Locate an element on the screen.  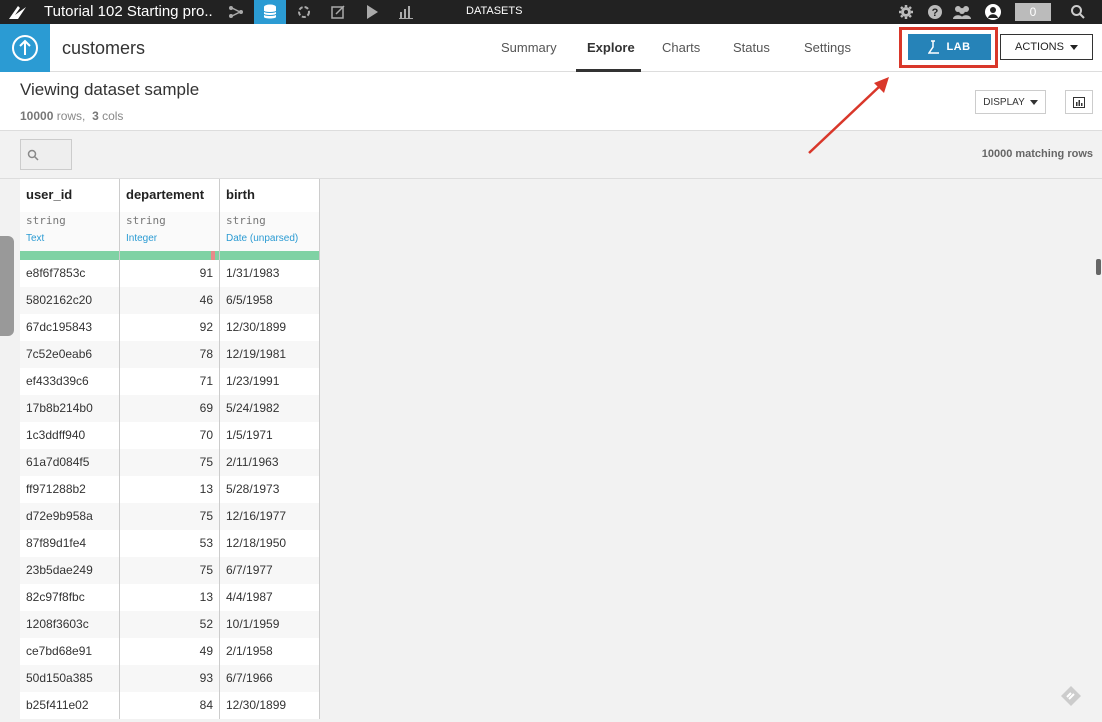
table-cell: 5/28/1973 is located at coordinates (269, 489).